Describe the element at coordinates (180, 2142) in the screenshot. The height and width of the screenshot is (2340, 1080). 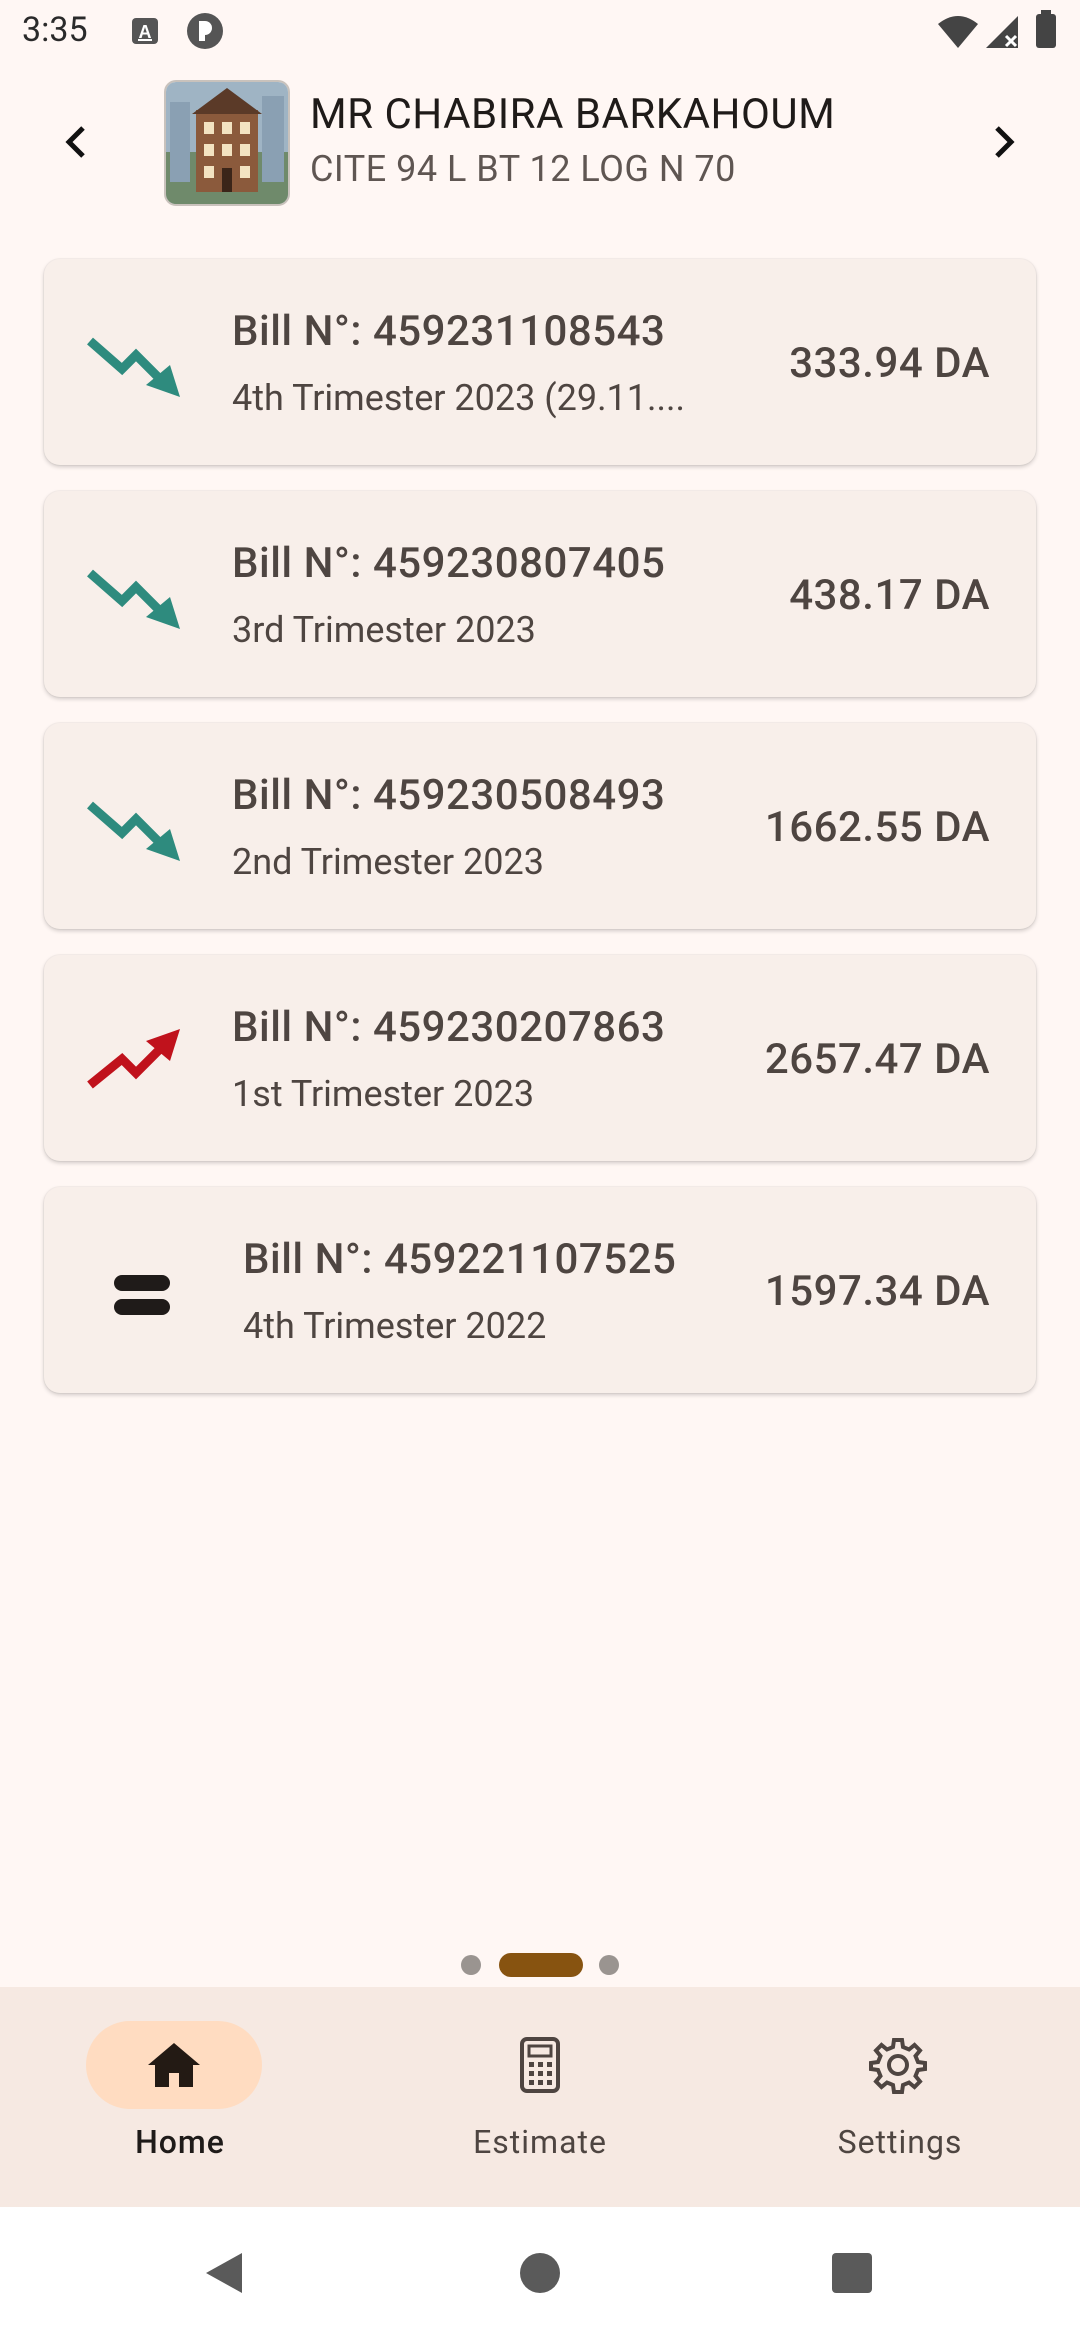
I see `nav-label-home: Home` at that location.